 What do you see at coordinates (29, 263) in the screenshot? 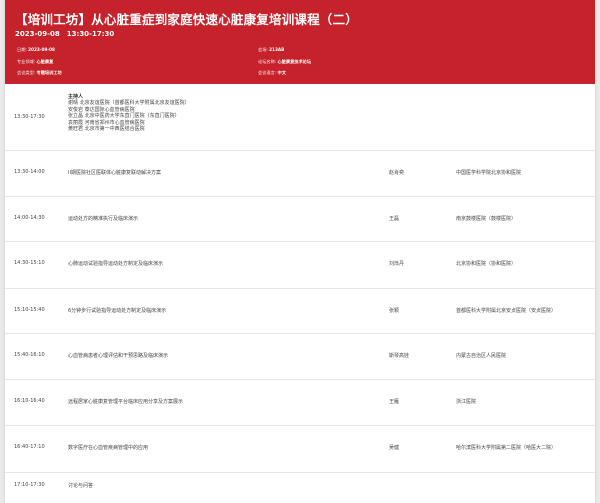
I see `row-time: 14:30-15:10` at bounding box center [29, 263].